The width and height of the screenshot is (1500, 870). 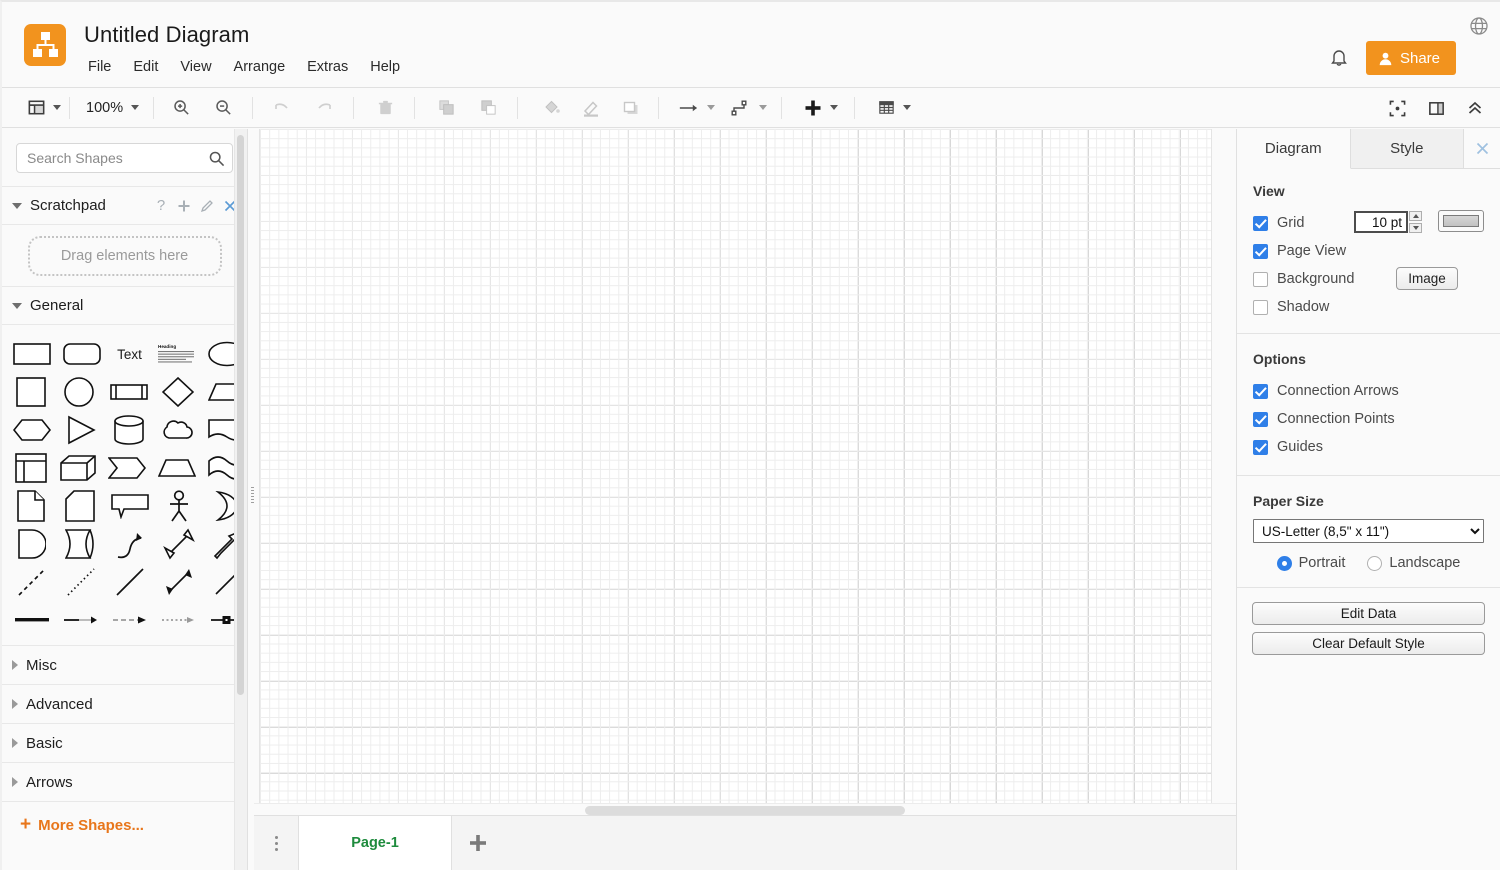 What do you see at coordinates (216, 158) in the screenshot?
I see `search-icon` at bounding box center [216, 158].